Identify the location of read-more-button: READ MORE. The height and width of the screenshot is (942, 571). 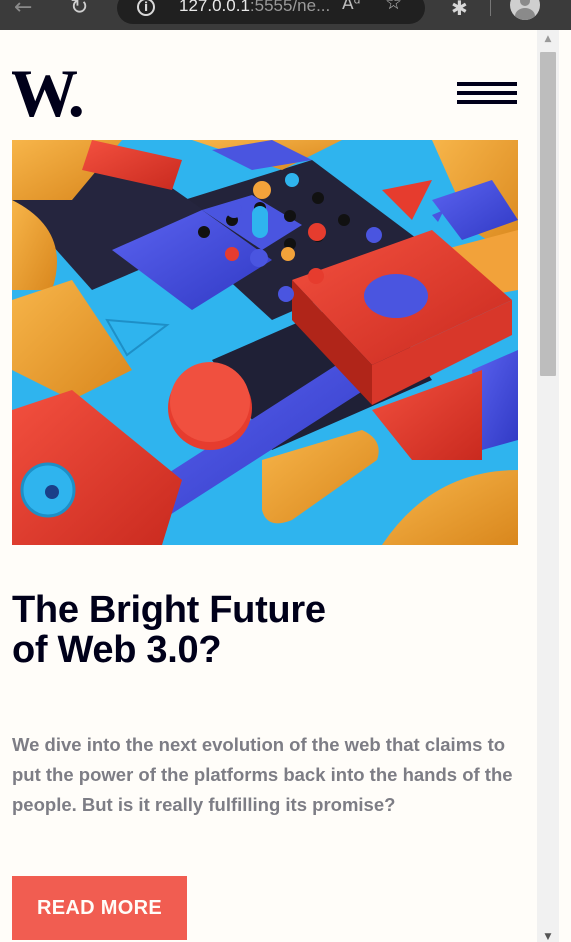
(99, 908).